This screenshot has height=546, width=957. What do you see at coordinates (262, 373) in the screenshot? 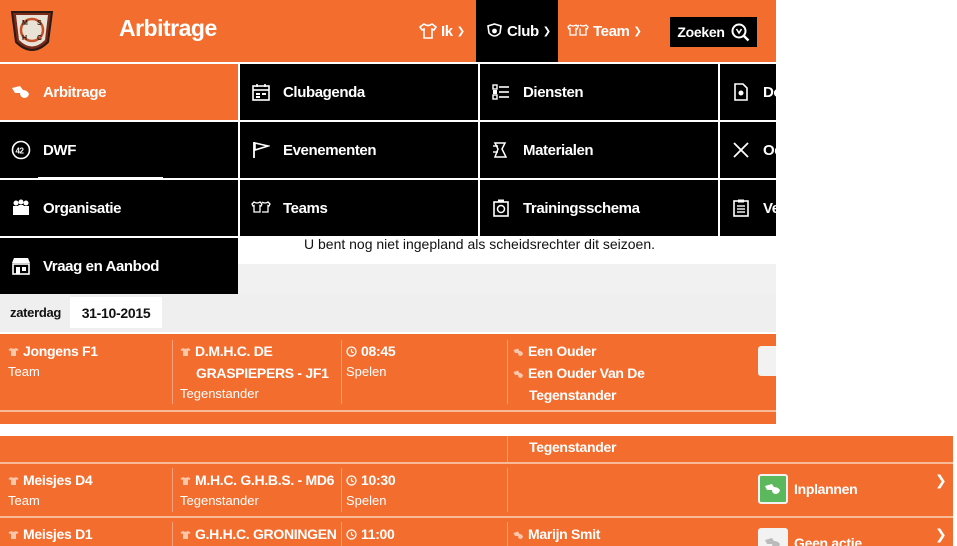
I see `opponent-name-cont: GRASPIEPERS - JF1` at bounding box center [262, 373].